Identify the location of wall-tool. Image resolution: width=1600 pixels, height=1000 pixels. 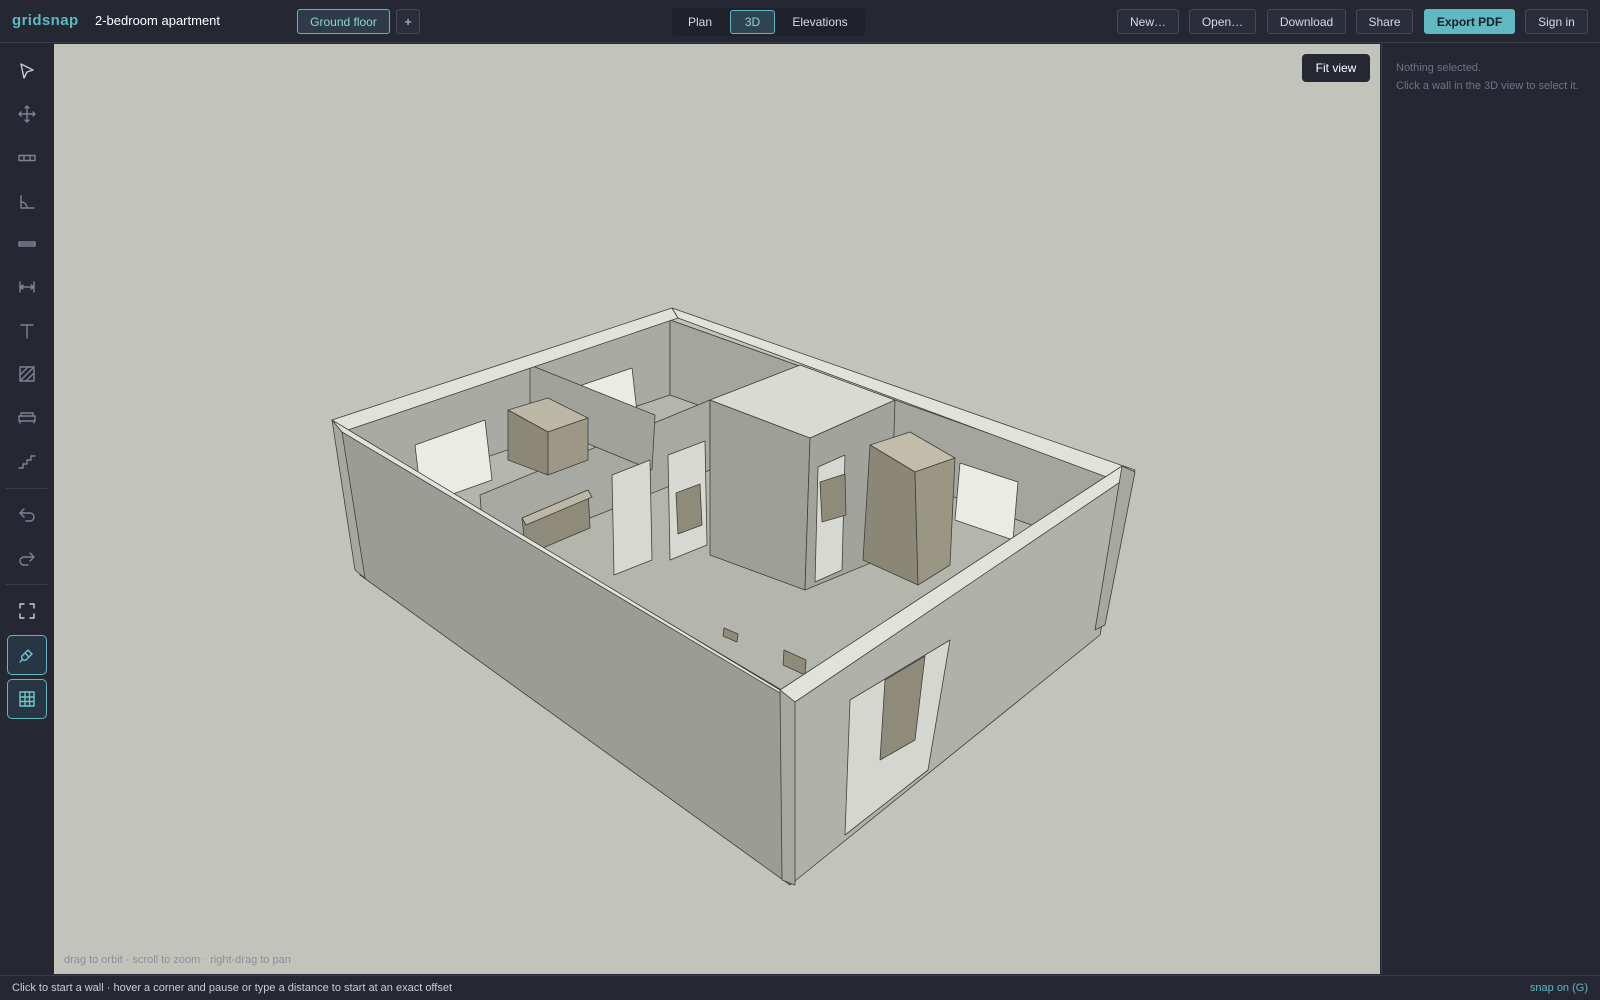
(27, 158).